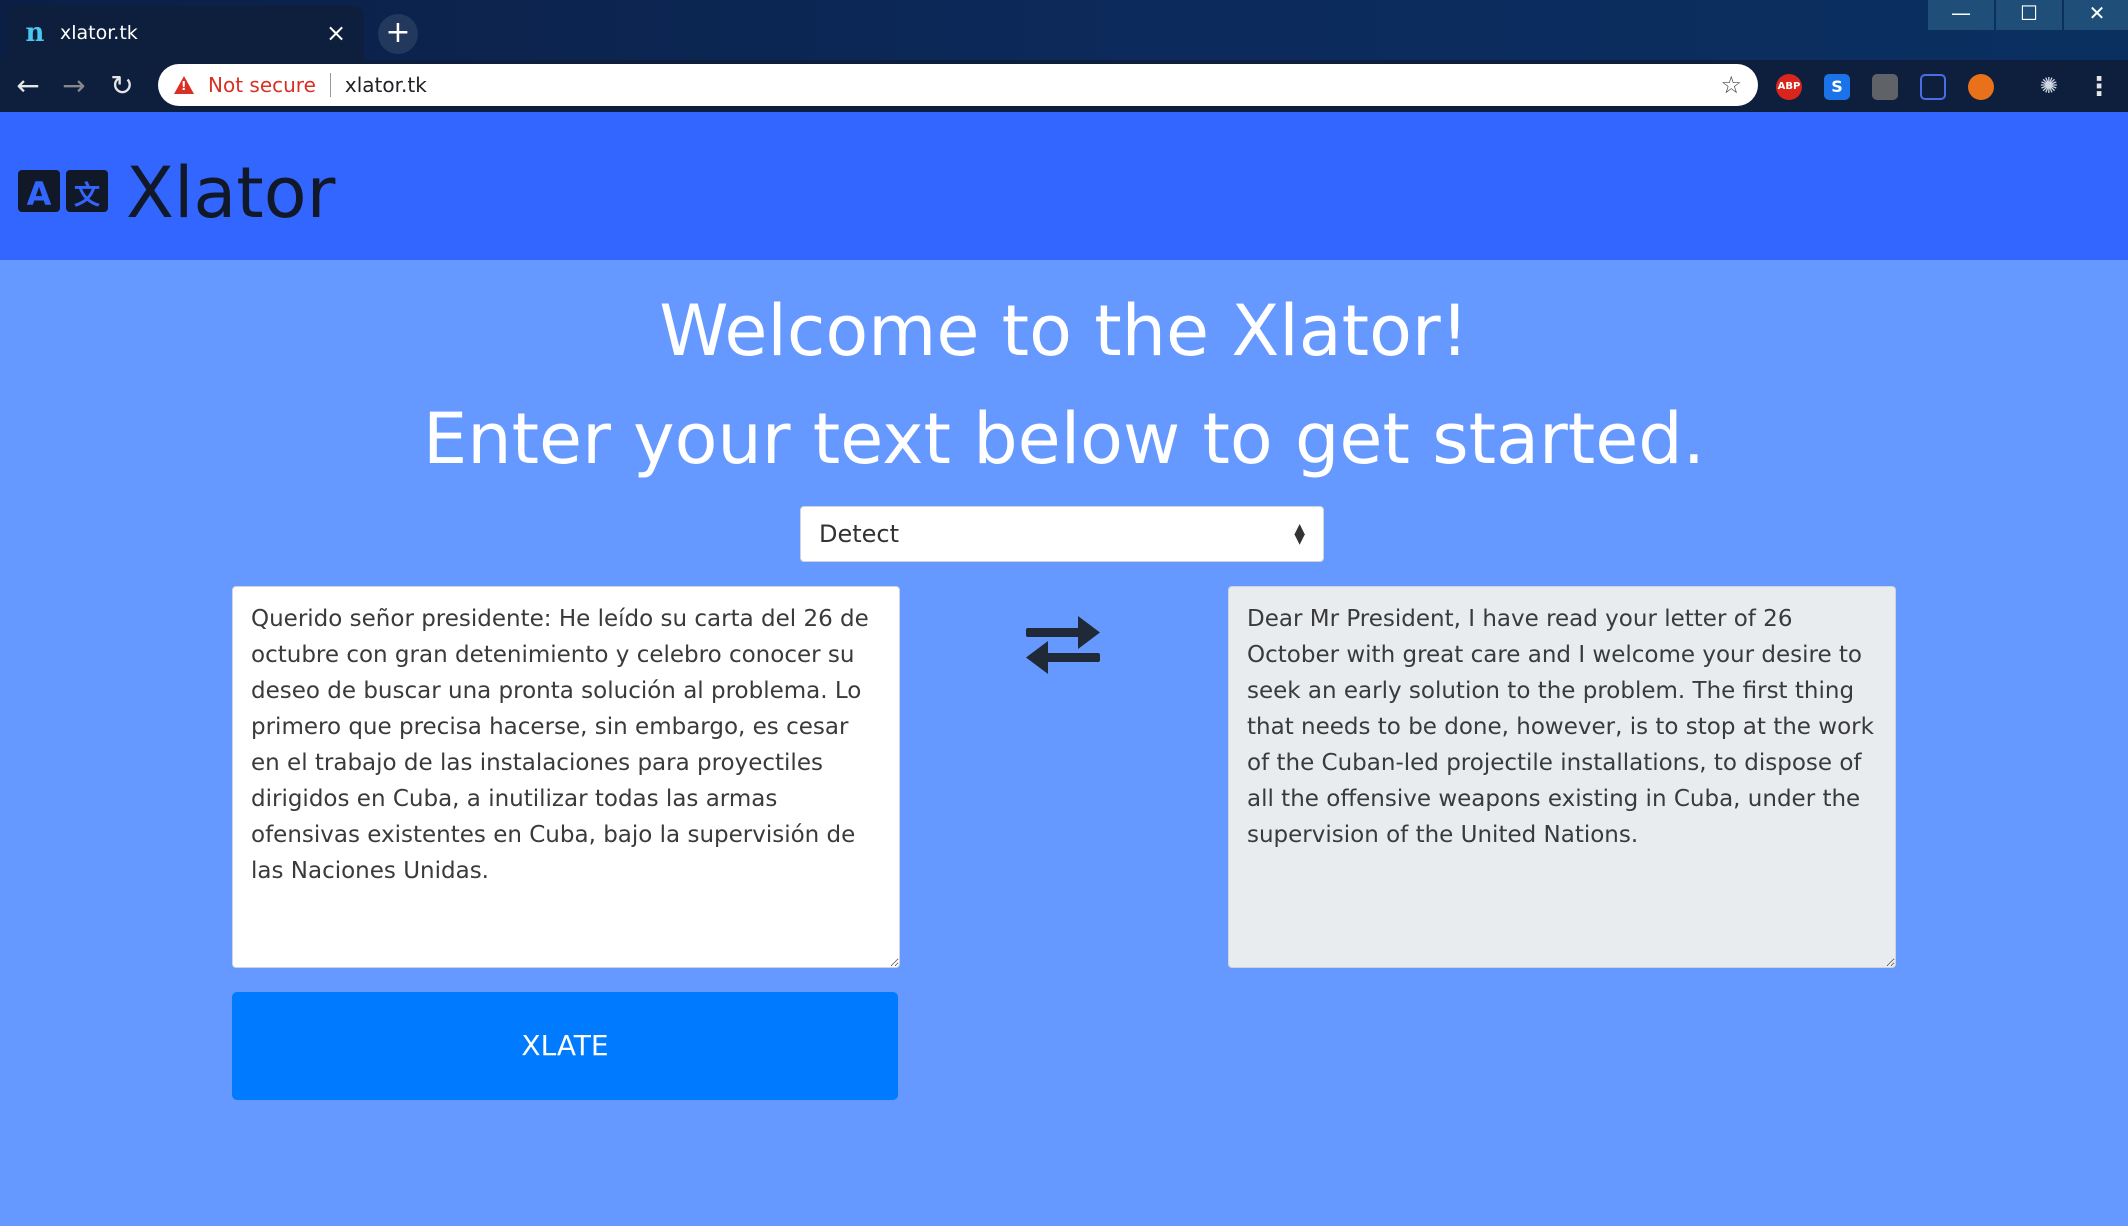 The width and height of the screenshot is (2128, 1226). What do you see at coordinates (1981, 87) in the screenshot?
I see `owl-extension-icon` at bounding box center [1981, 87].